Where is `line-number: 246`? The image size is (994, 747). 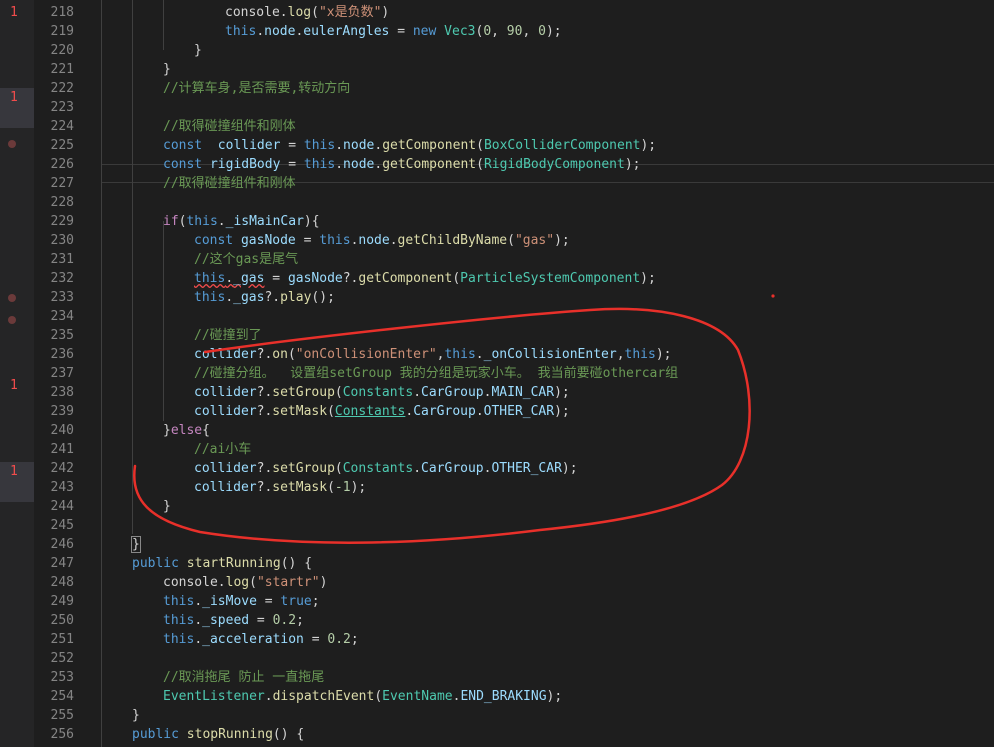
line-number: 246 is located at coordinates (62, 544).